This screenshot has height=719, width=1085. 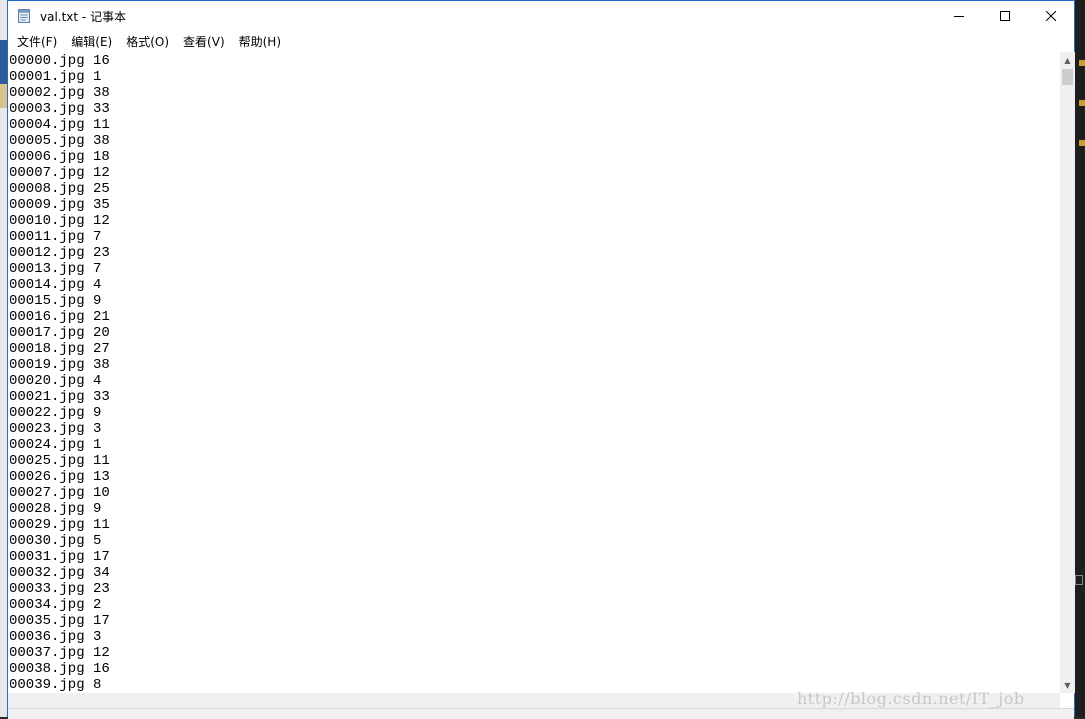 What do you see at coordinates (59, 365) in the screenshot?
I see `text-line: 00019.jpg 38` at bounding box center [59, 365].